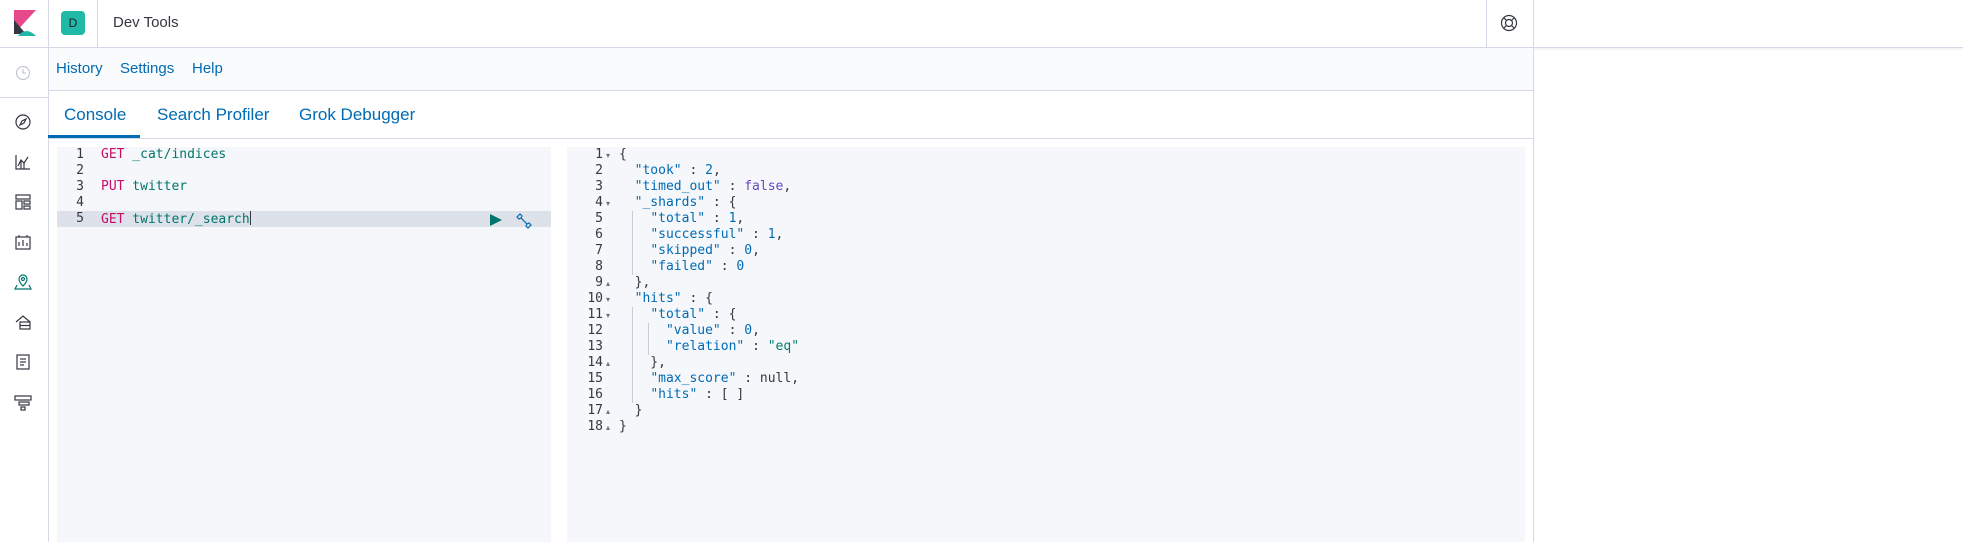 This screenshot has width=1963, height=542. Describe the element at coordinates (23, 162) in the screenshot. I see `visualize-icon` at that location.